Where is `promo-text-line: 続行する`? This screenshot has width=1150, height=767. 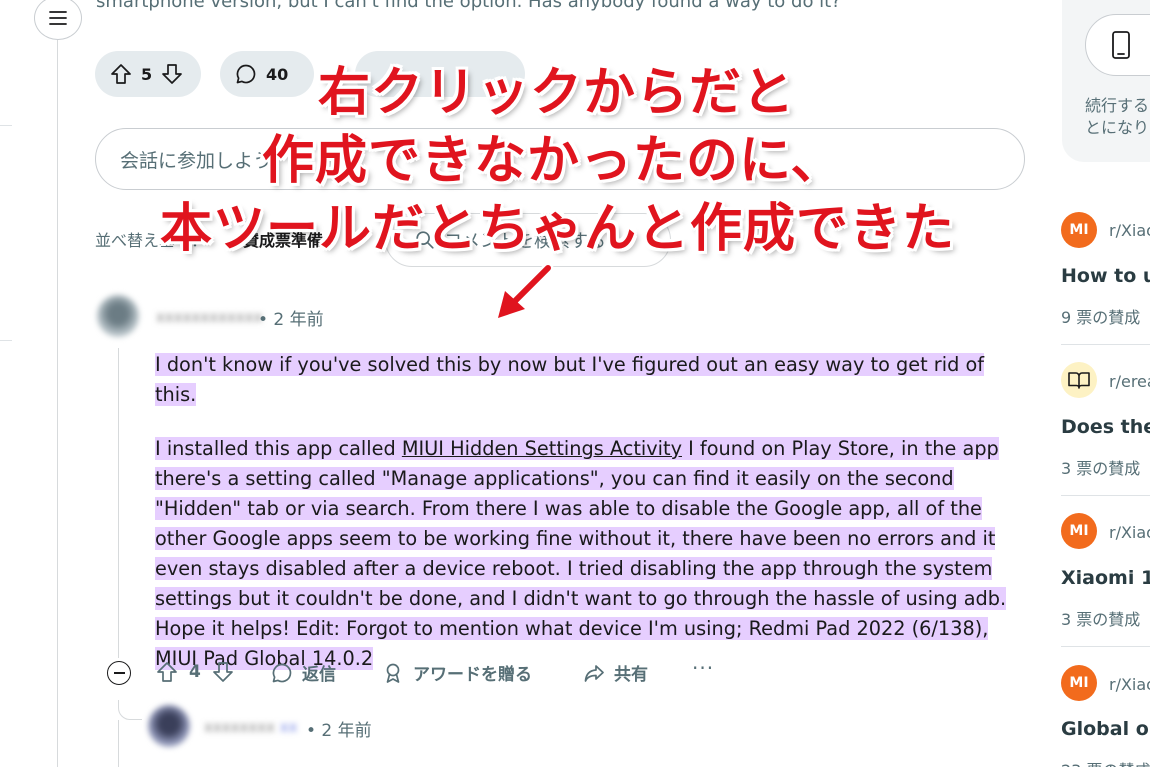
promo-text-line: 続行する is located at coordinates (1117, 105).